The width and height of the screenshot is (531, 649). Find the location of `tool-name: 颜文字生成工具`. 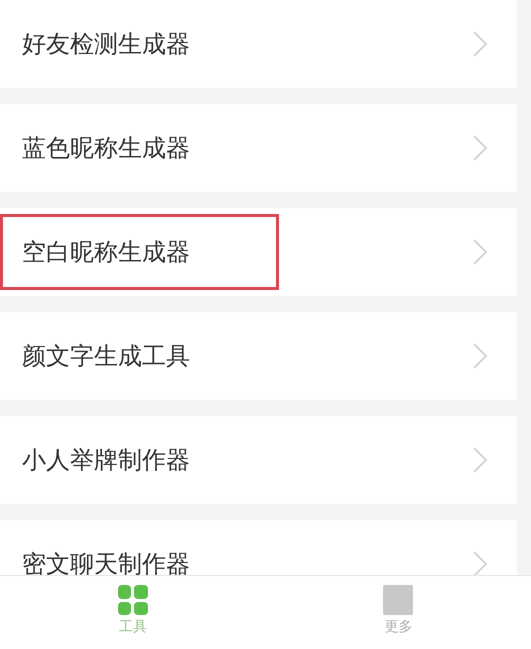

tool-name: 颜文字生成工具 is located at coordinates (106, 356).